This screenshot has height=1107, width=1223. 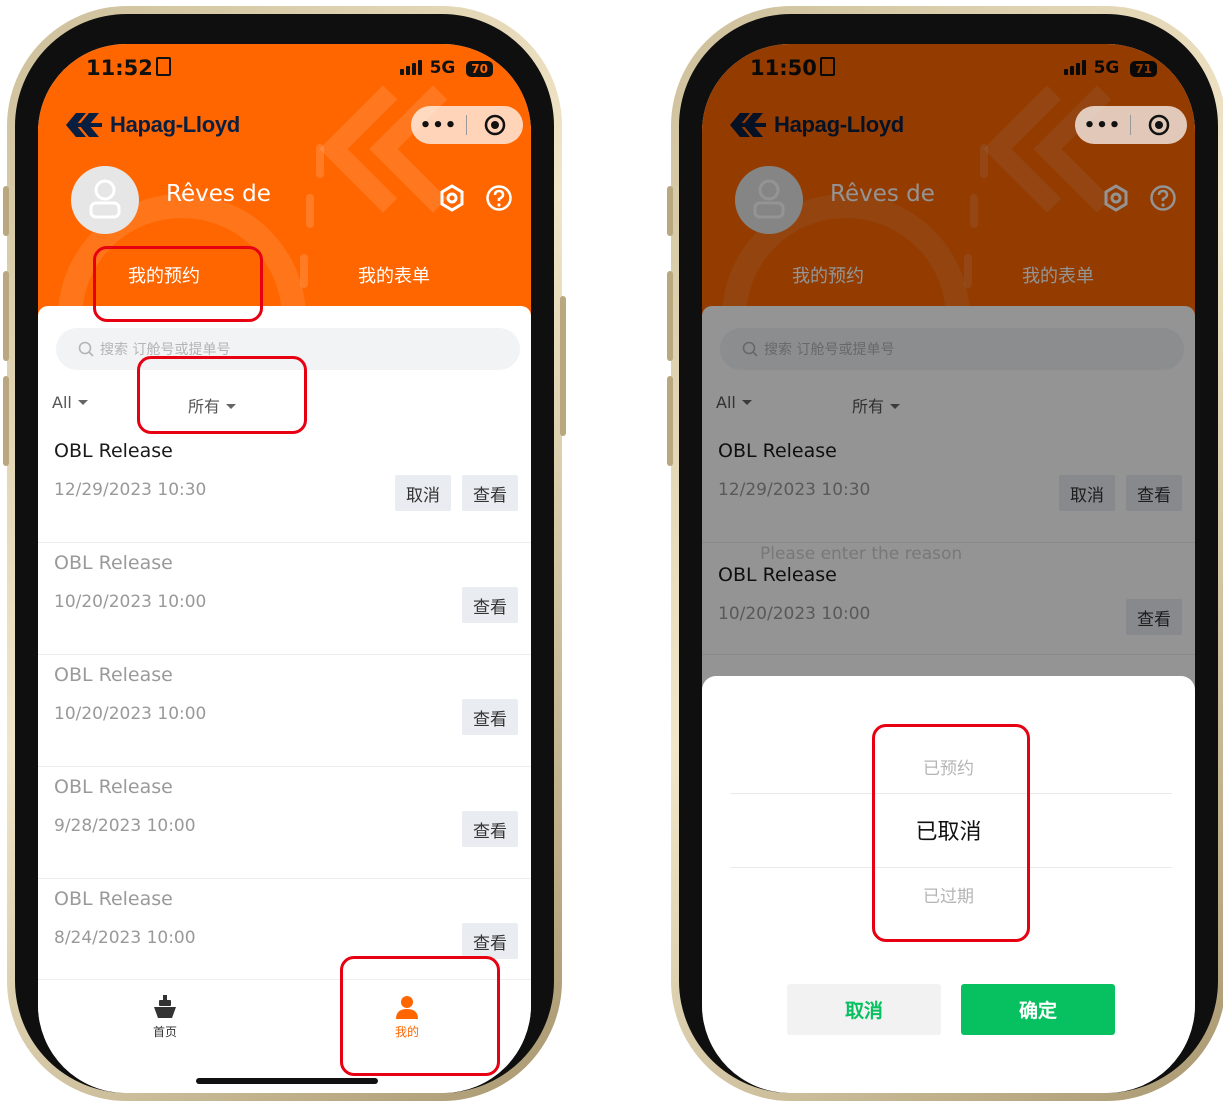 What do you see at coordinates (125, 938) in the screenshot?
I see `item-date: 8/24/2023 10:00` at bounding box center [125, 938].